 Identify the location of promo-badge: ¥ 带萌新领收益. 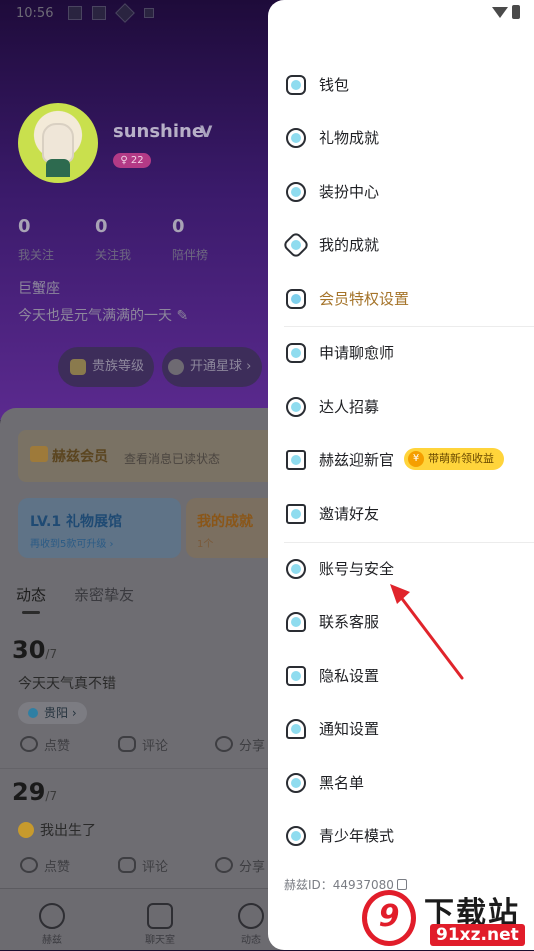
(454, 459).